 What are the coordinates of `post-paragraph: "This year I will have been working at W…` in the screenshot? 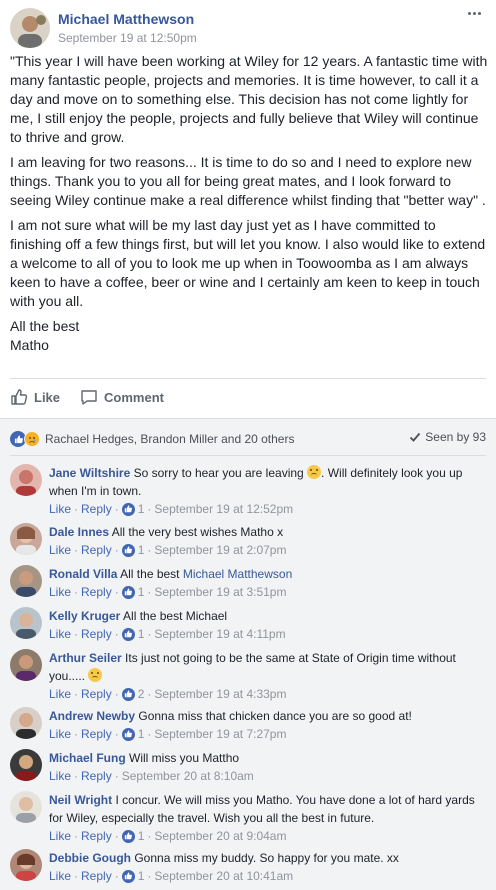 It's located at (249, 99).